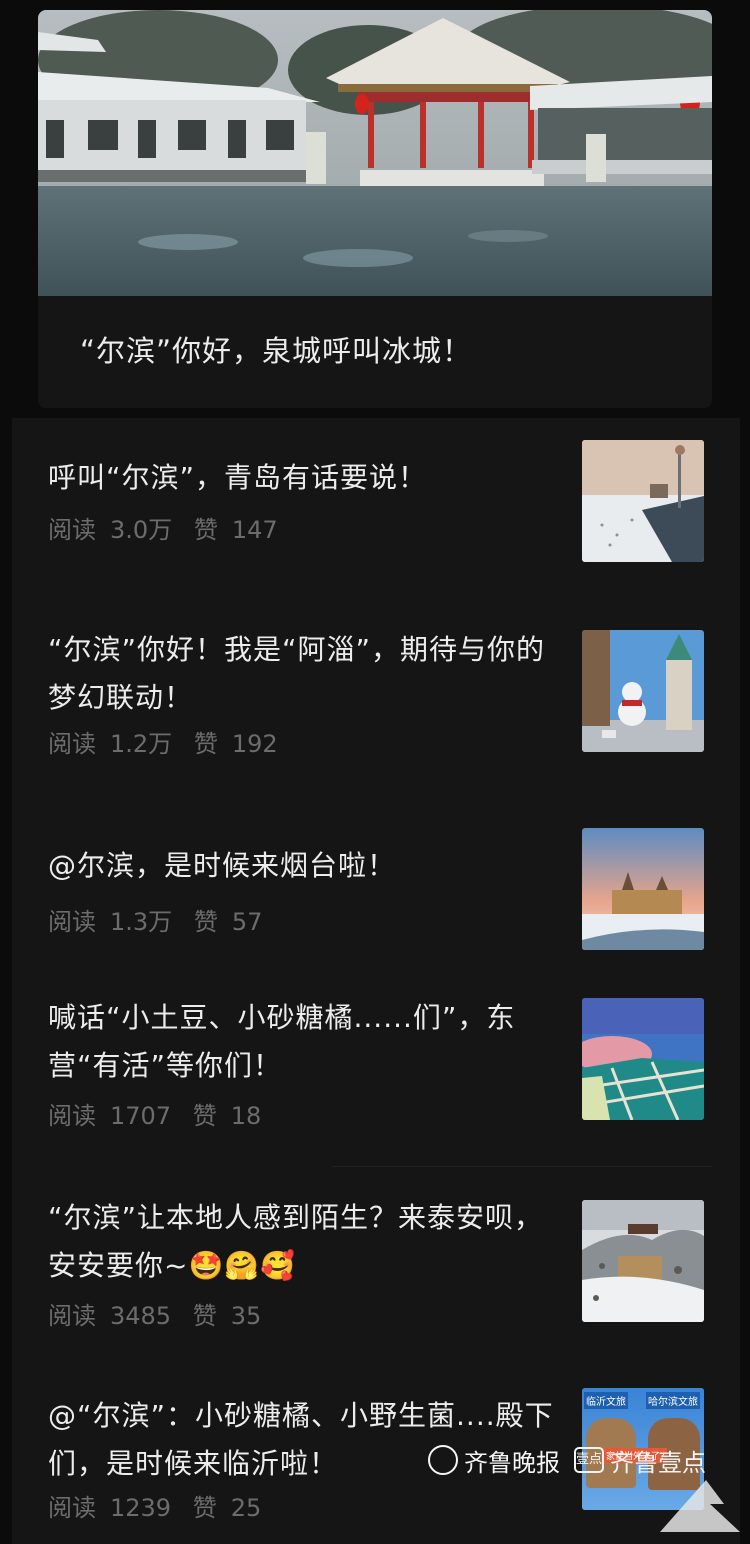 This screenshot has height=1544, width=750. Describe the element at coordinates (247, 922) in the screenshot. I see `like-count: 57` at that location.